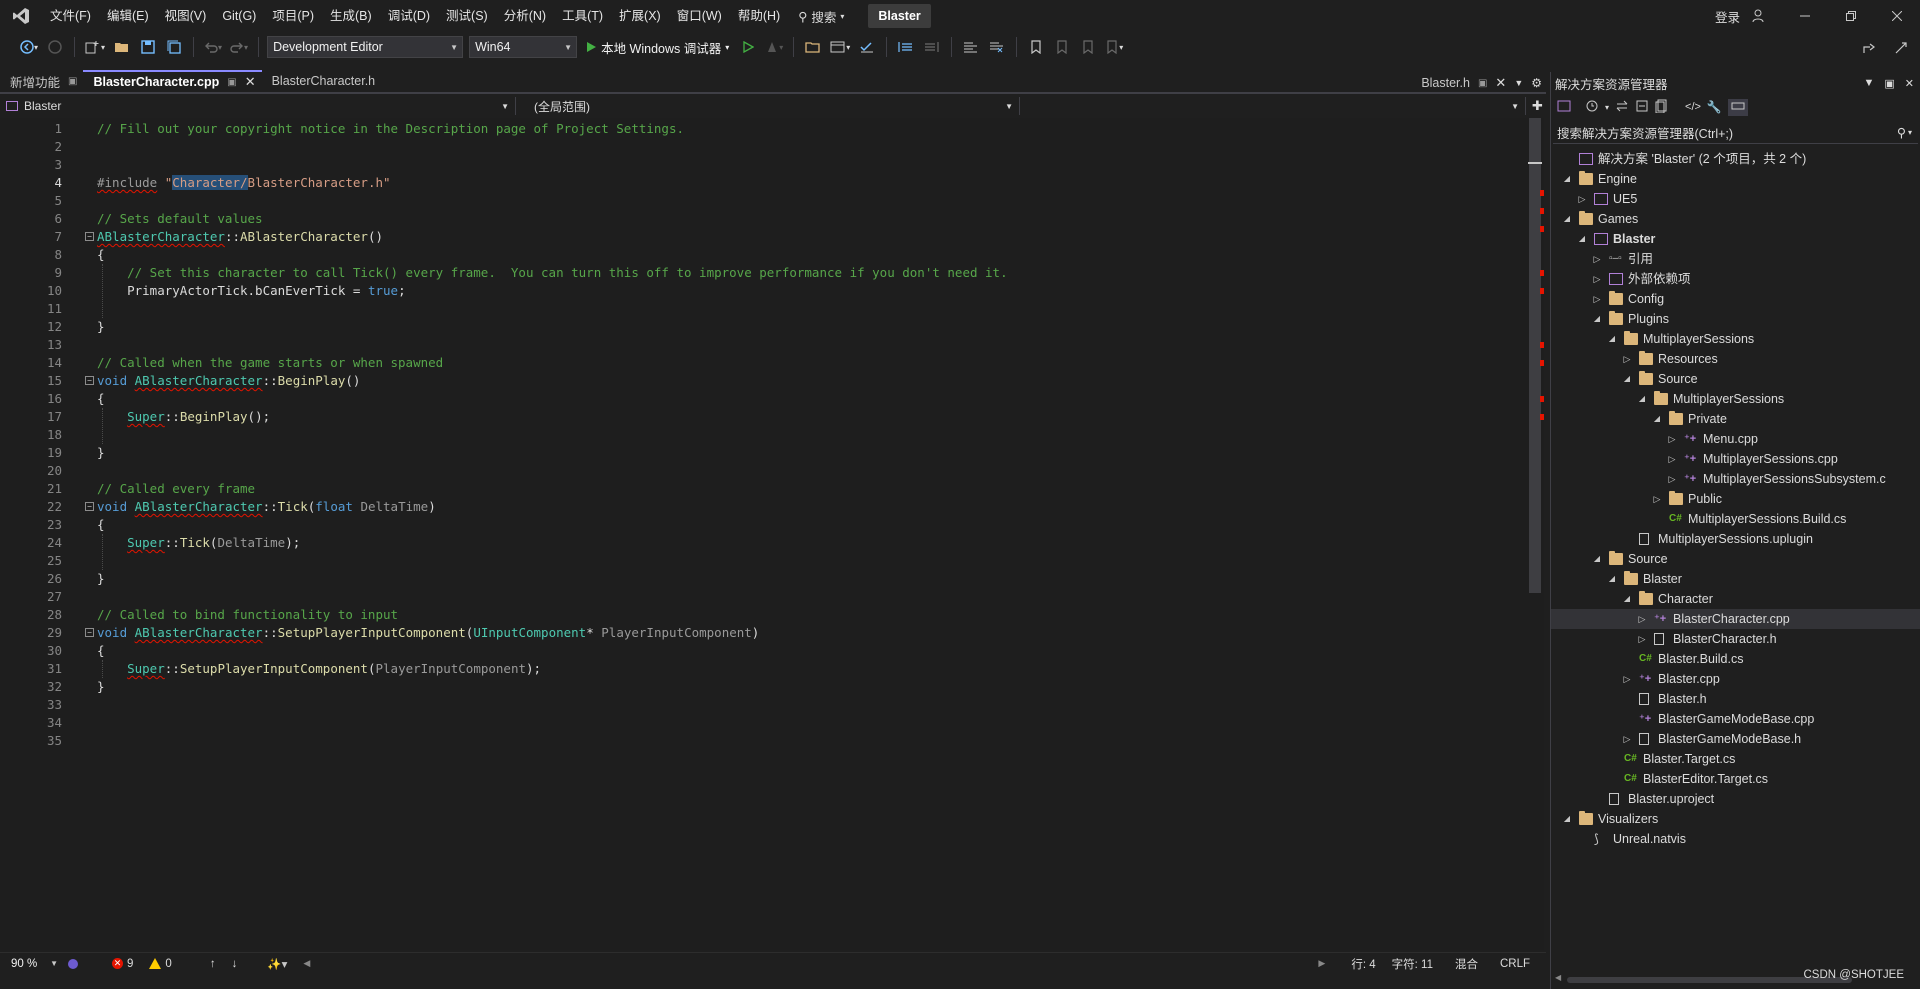 This screenshot has height=989, width=1920. What do you see at coordinates (258, 106) in the screenshot?
I see `project-dropdown: Blaster ▼` at bounding box center [258, 106].